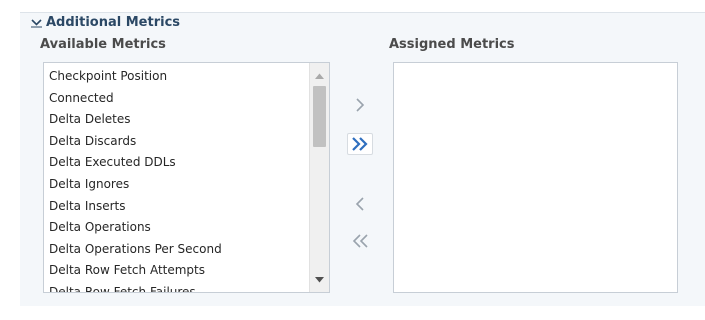 The height and width of the screenshot is (320, 705). What do you see at coordinates (175, 287) in the screenshot?
I see `list-item: Delta Row Fetch Failures` at bounding box center [175, 287].